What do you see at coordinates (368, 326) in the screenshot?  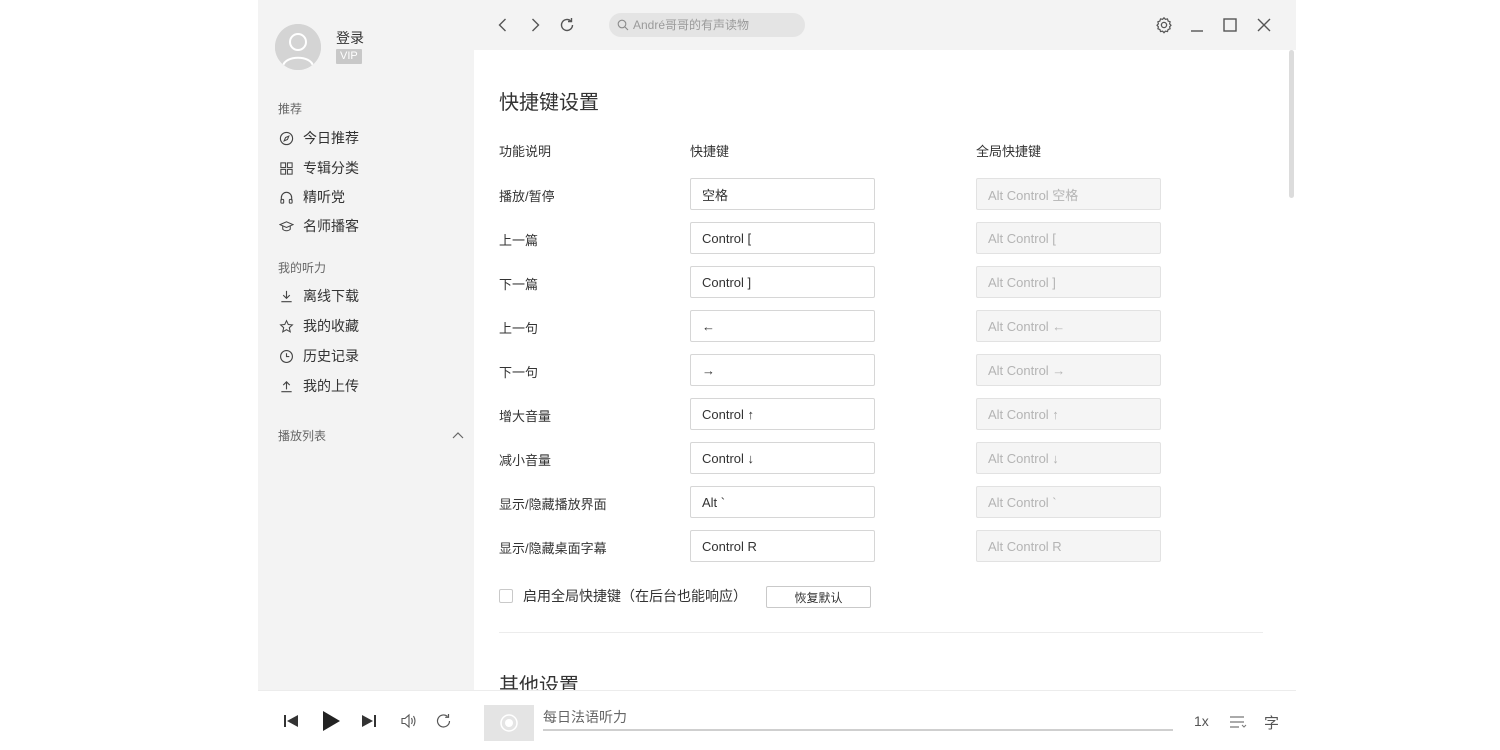 I see `sidebar-item-favorites: 我的收藏` at bounding box center [368, 326].